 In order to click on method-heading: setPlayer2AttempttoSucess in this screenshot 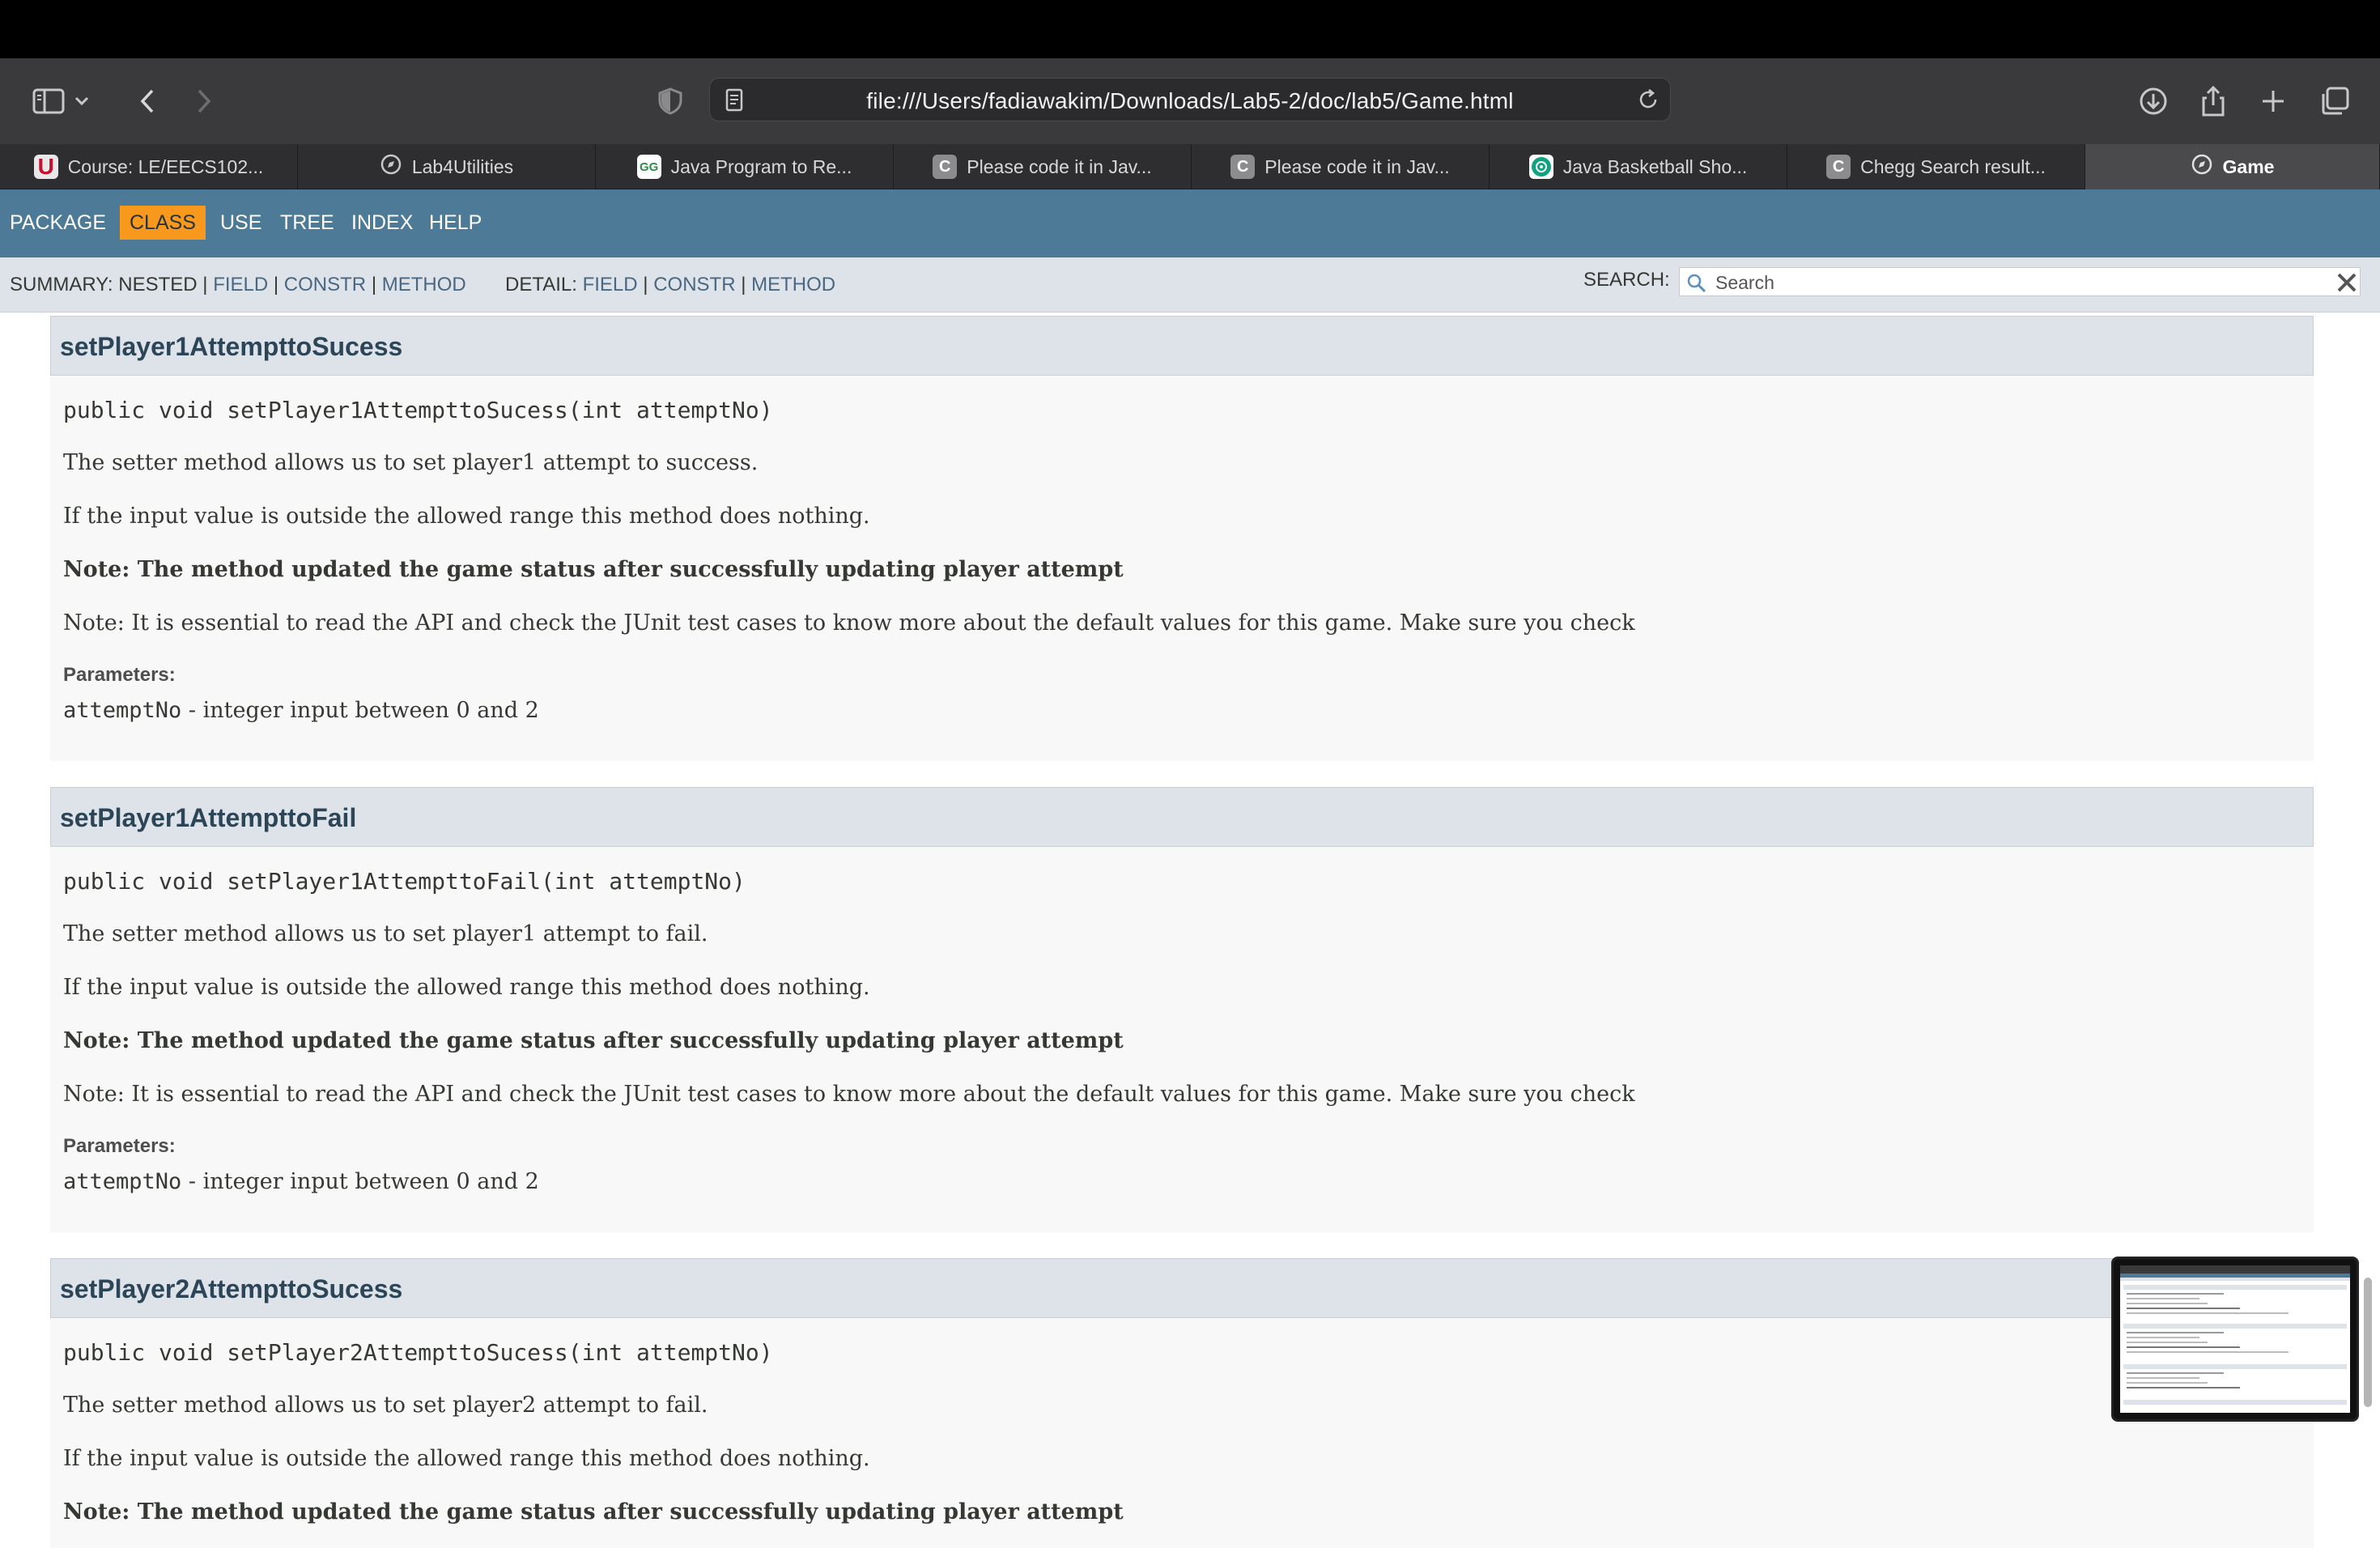, I will do `click(1182, 1288)`.